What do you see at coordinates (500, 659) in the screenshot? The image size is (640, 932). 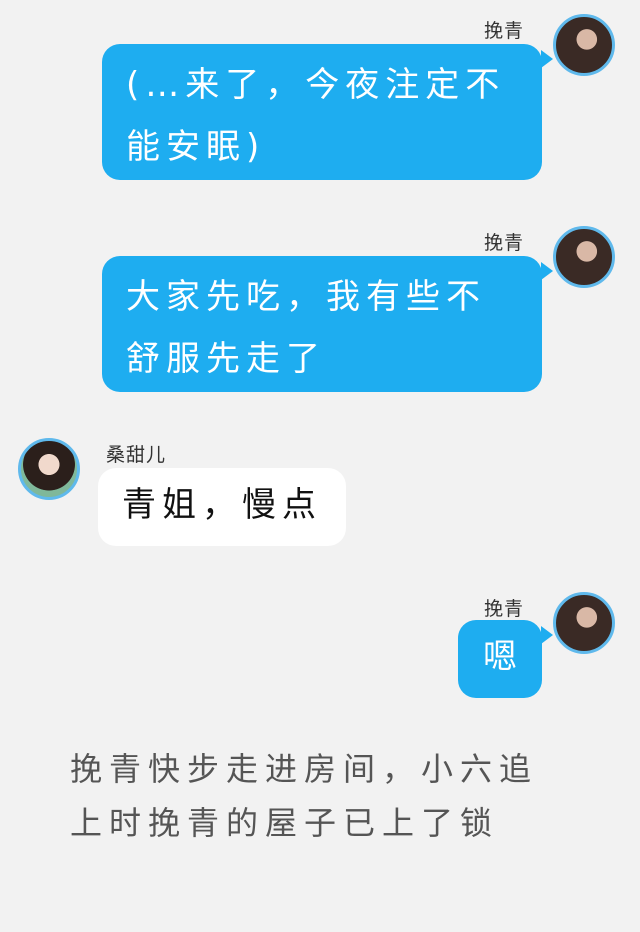 I see `message-bubble: 嗯` at bounding box center [500, 659].